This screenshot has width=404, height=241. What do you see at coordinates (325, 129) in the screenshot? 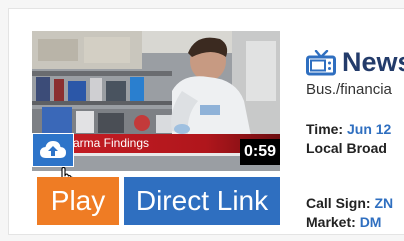
I see `time-label: Time:` at bounding box center [325, 129].